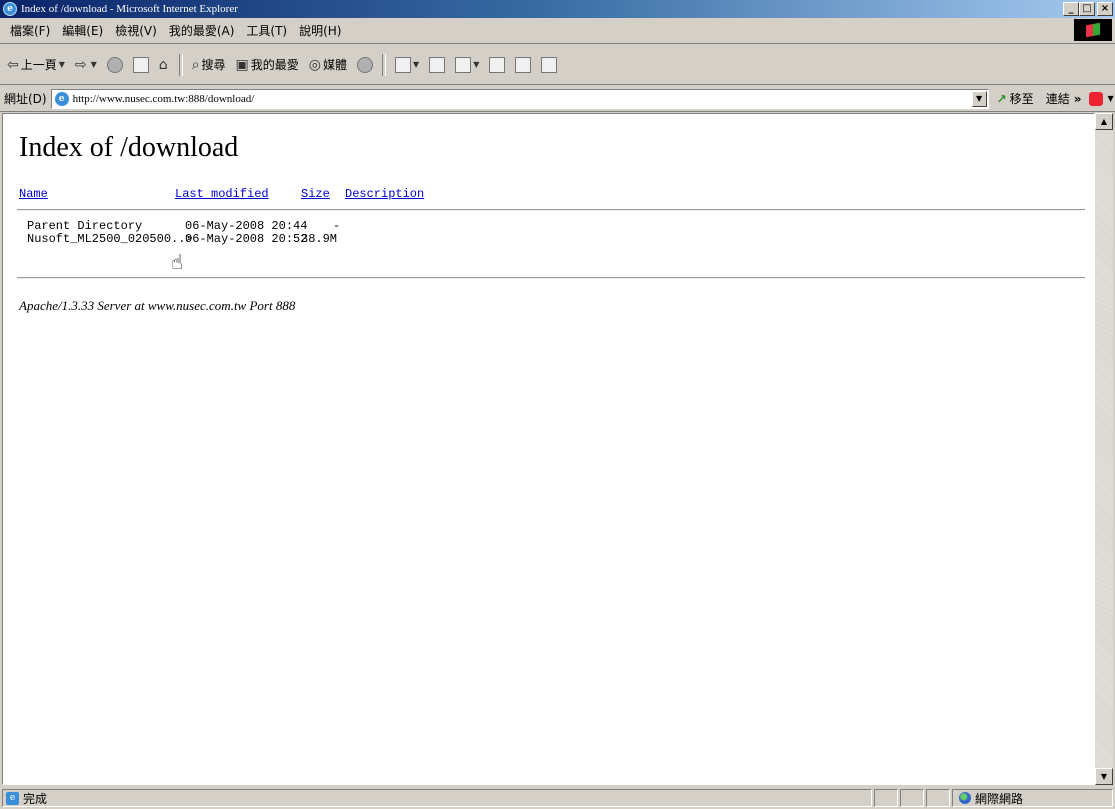  Describe the element at coordinates (1057, 99) in the screenshot. I see `links-label: 連結` at that location.